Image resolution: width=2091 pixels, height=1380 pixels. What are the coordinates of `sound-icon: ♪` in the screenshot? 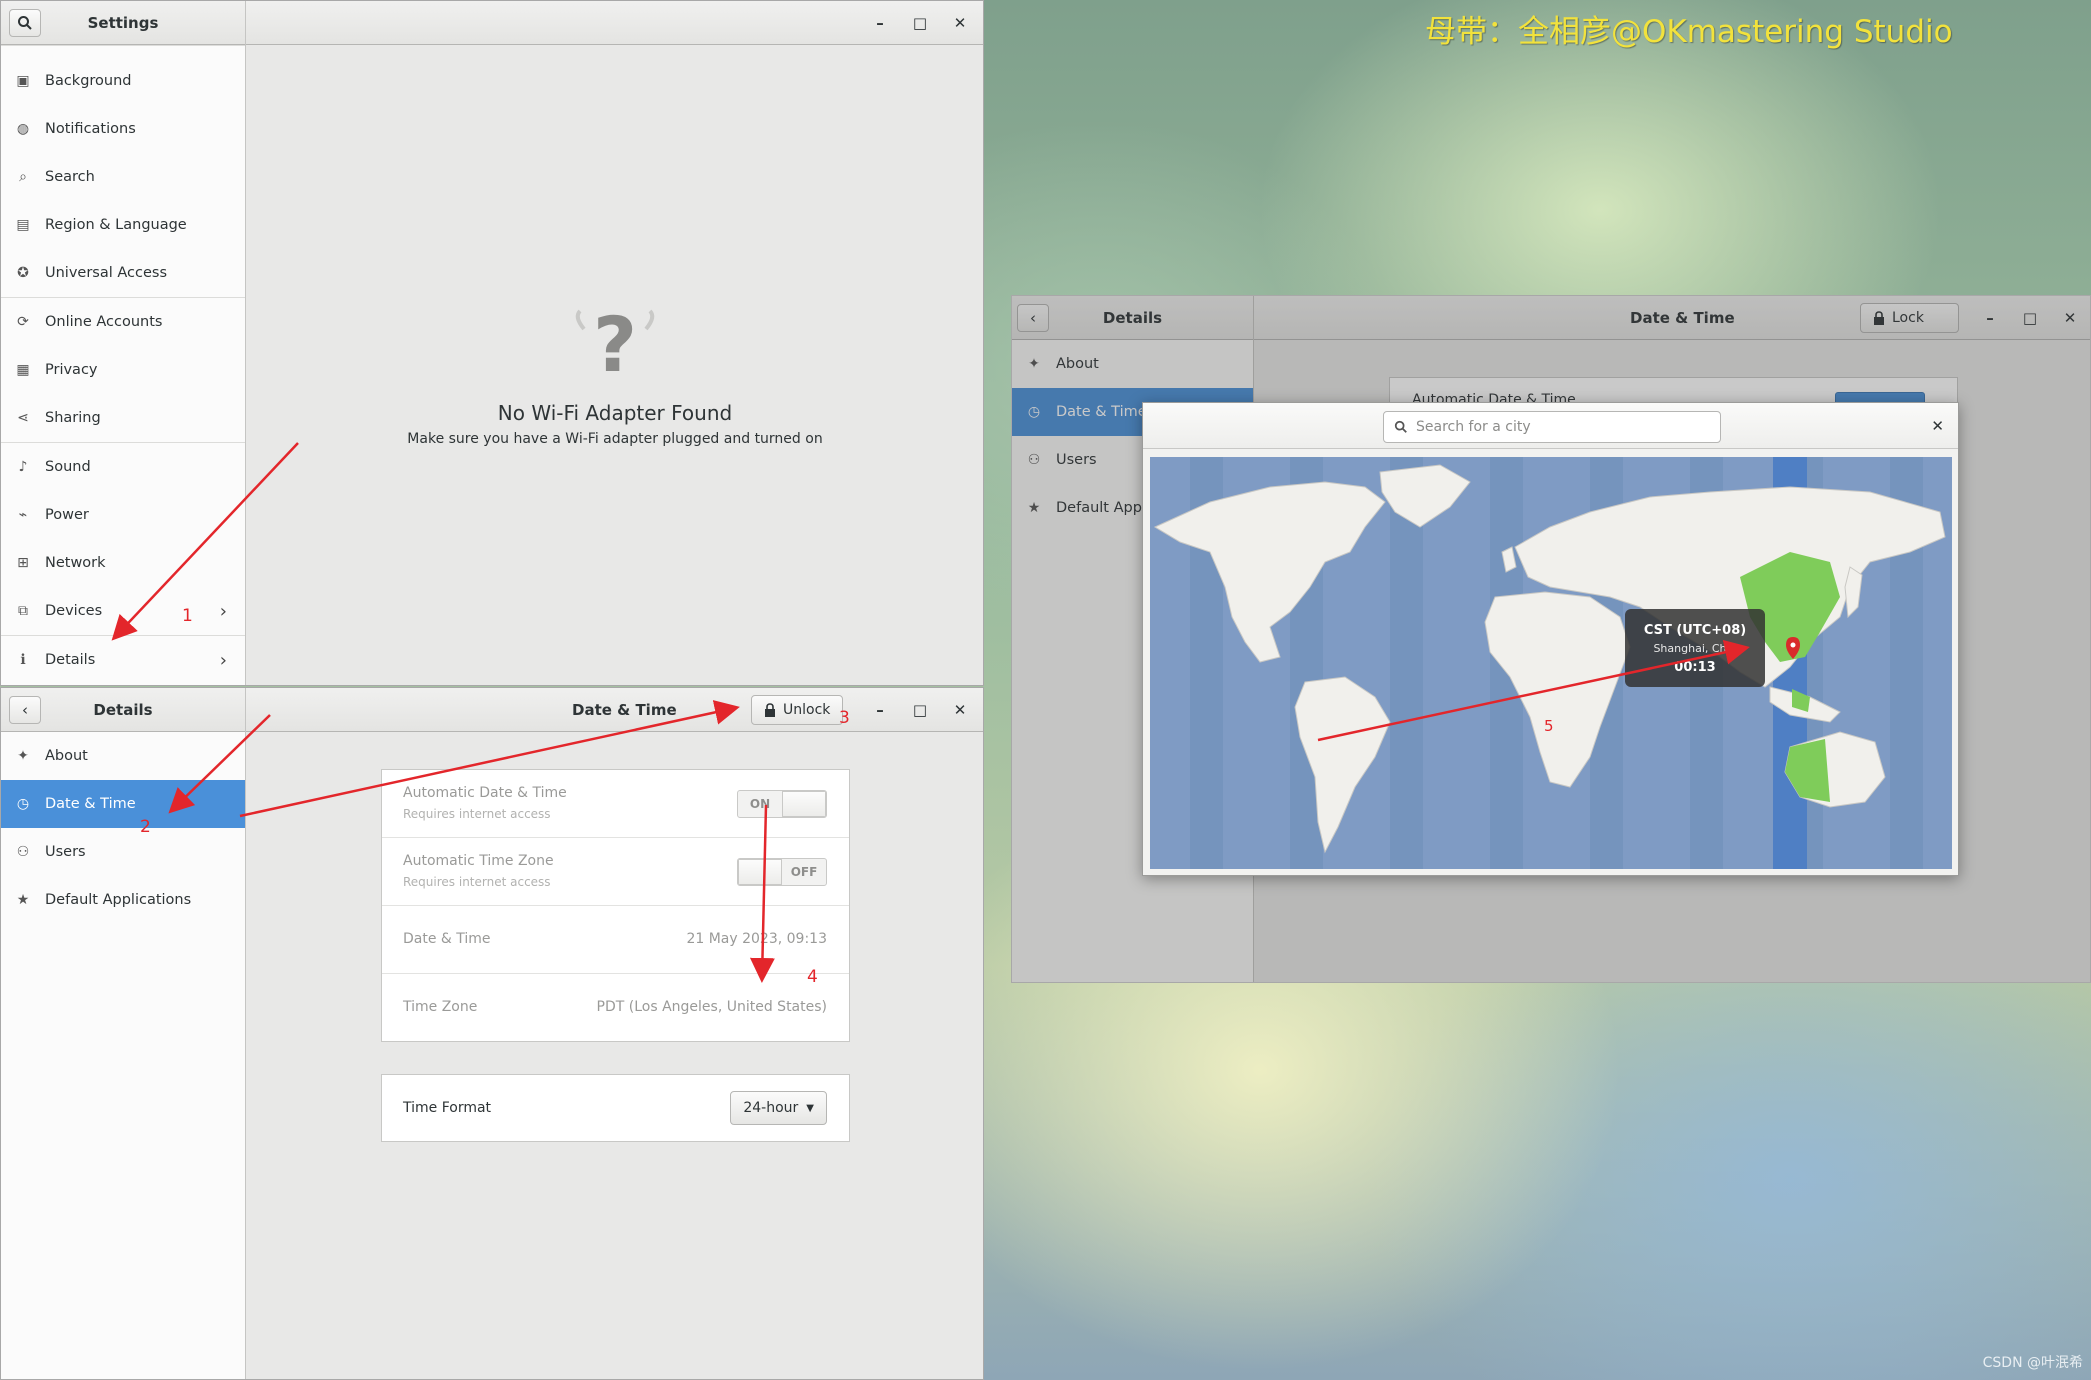 It's located at (23, 467).